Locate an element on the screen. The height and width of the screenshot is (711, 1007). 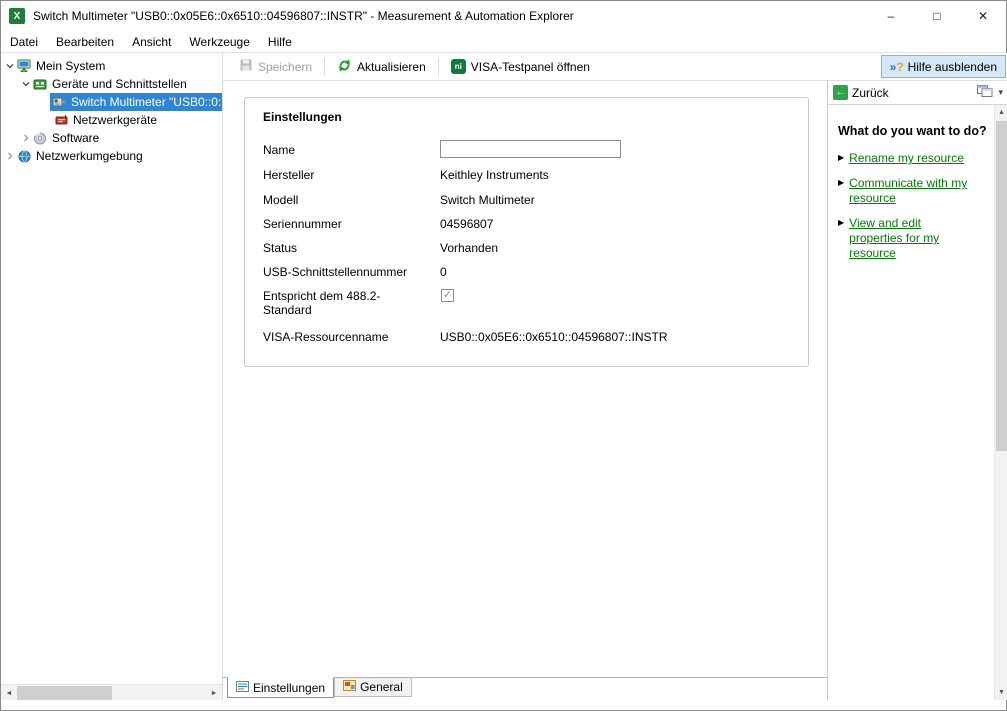
floppy-save-icon is located at coordinates (246, 66).